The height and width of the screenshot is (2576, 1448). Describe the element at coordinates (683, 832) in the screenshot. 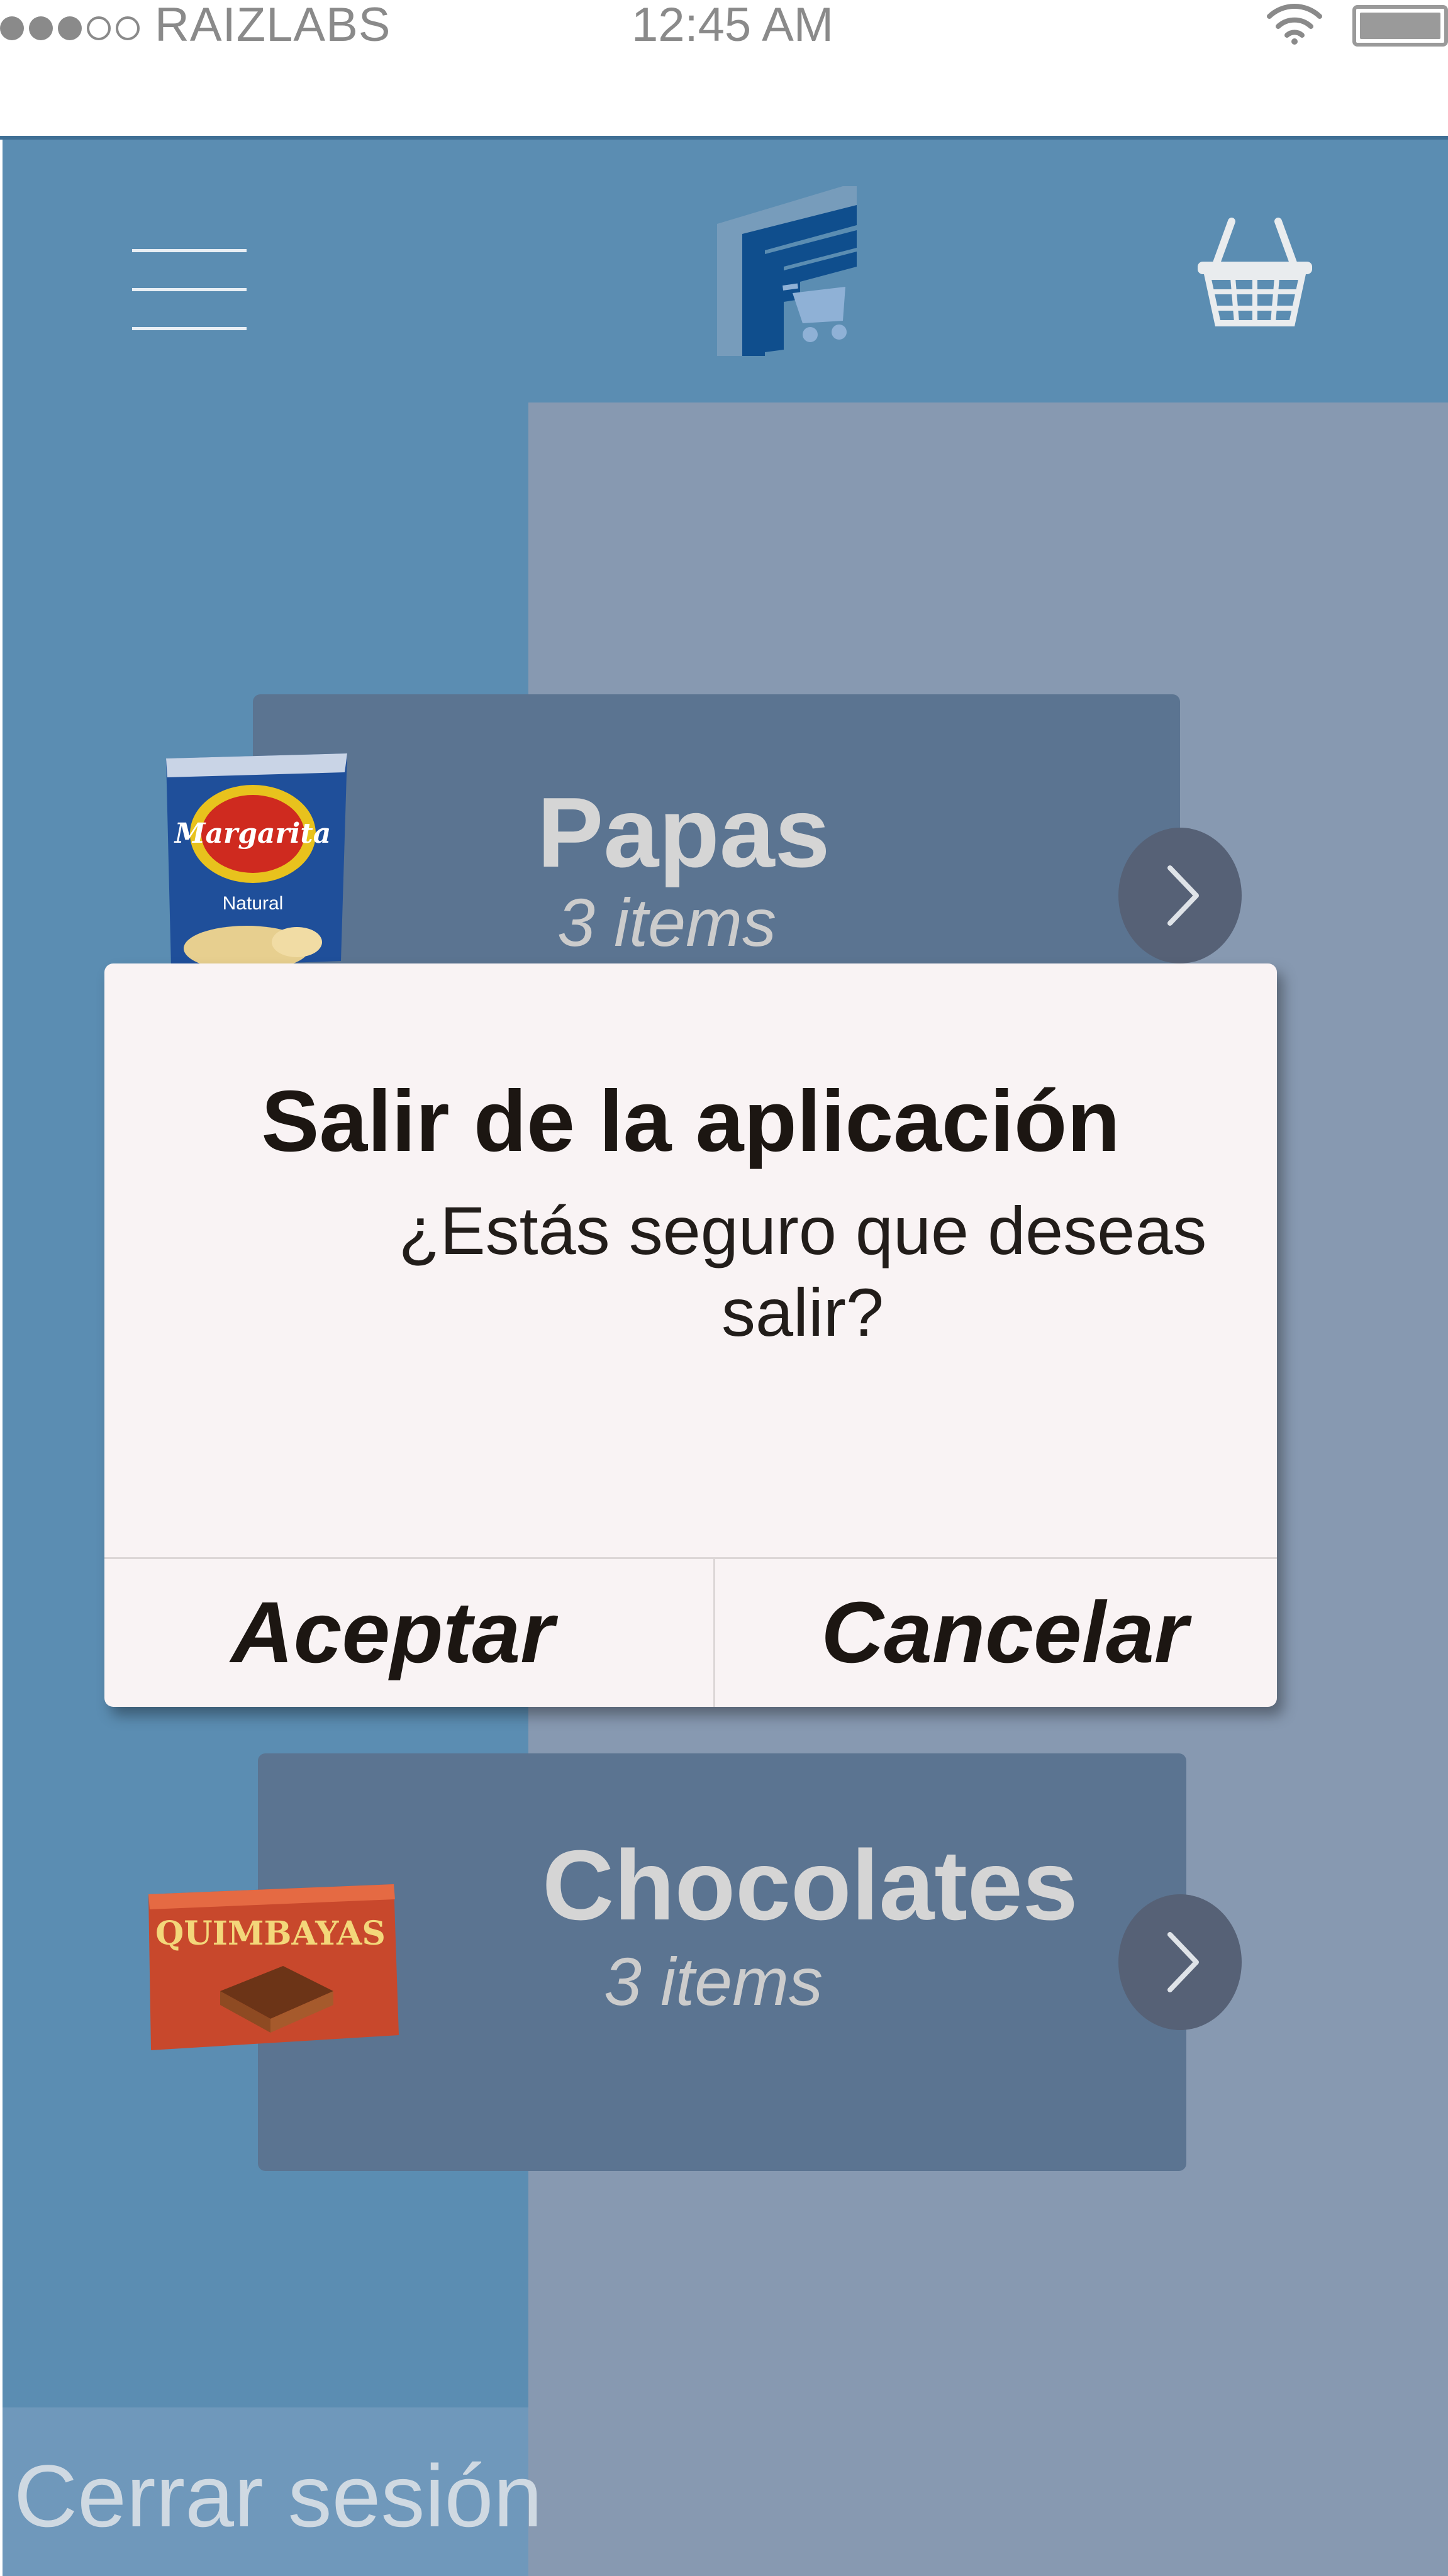

I see `category-title: Papas` at that location.